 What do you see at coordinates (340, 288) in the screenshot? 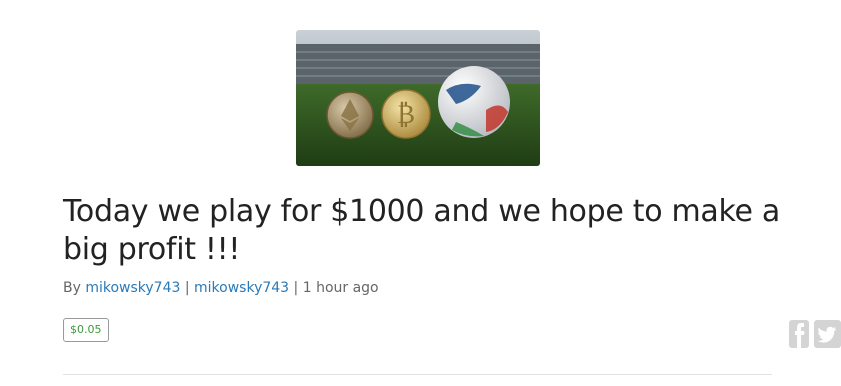
I see `post-time: 1 hour ago` at bounding box center [340, 288].